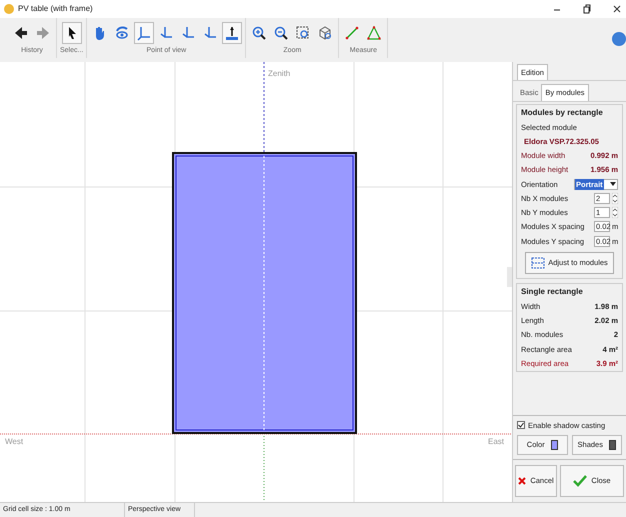  Describe the element at coordinates (587, 9) in the screenshot. I see `restore-icon` at that location.